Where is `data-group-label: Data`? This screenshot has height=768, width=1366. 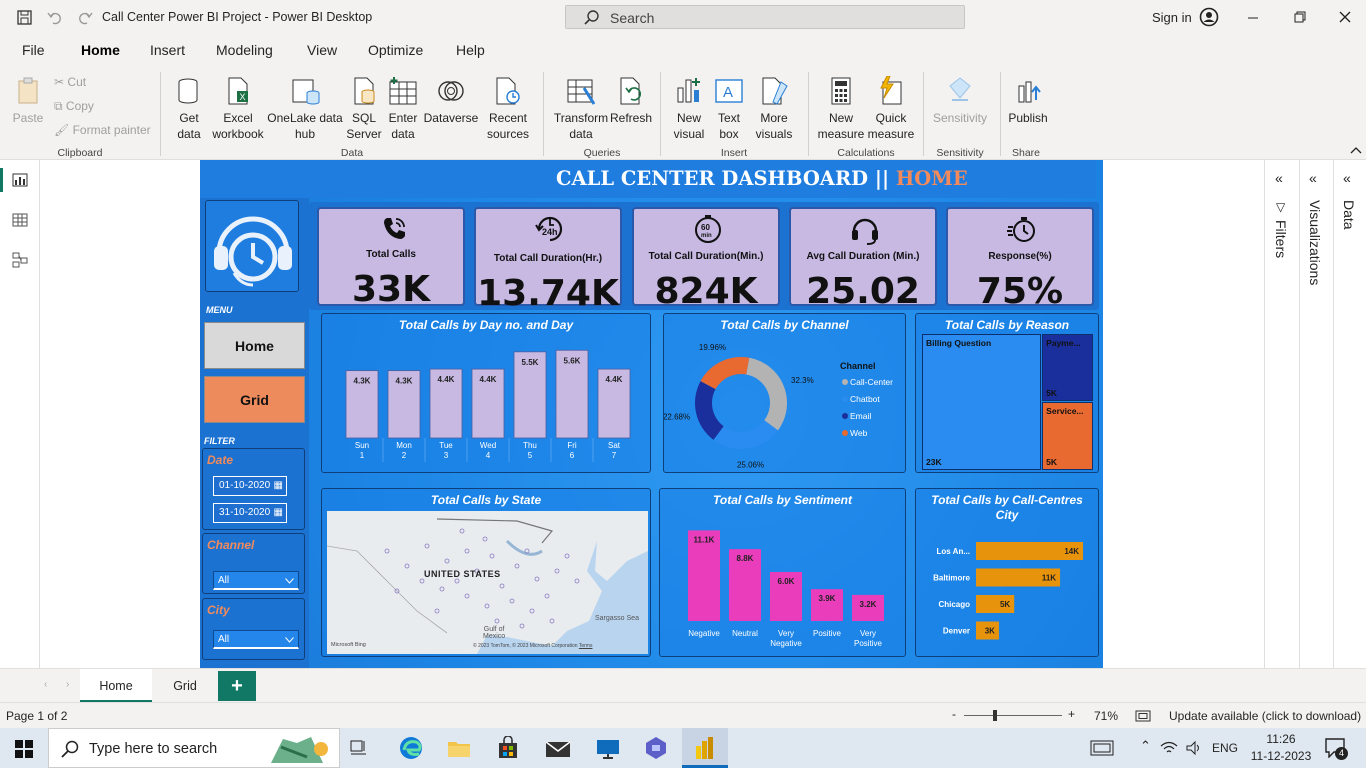 data-group-label: Data is located at coordinates (352, 153).